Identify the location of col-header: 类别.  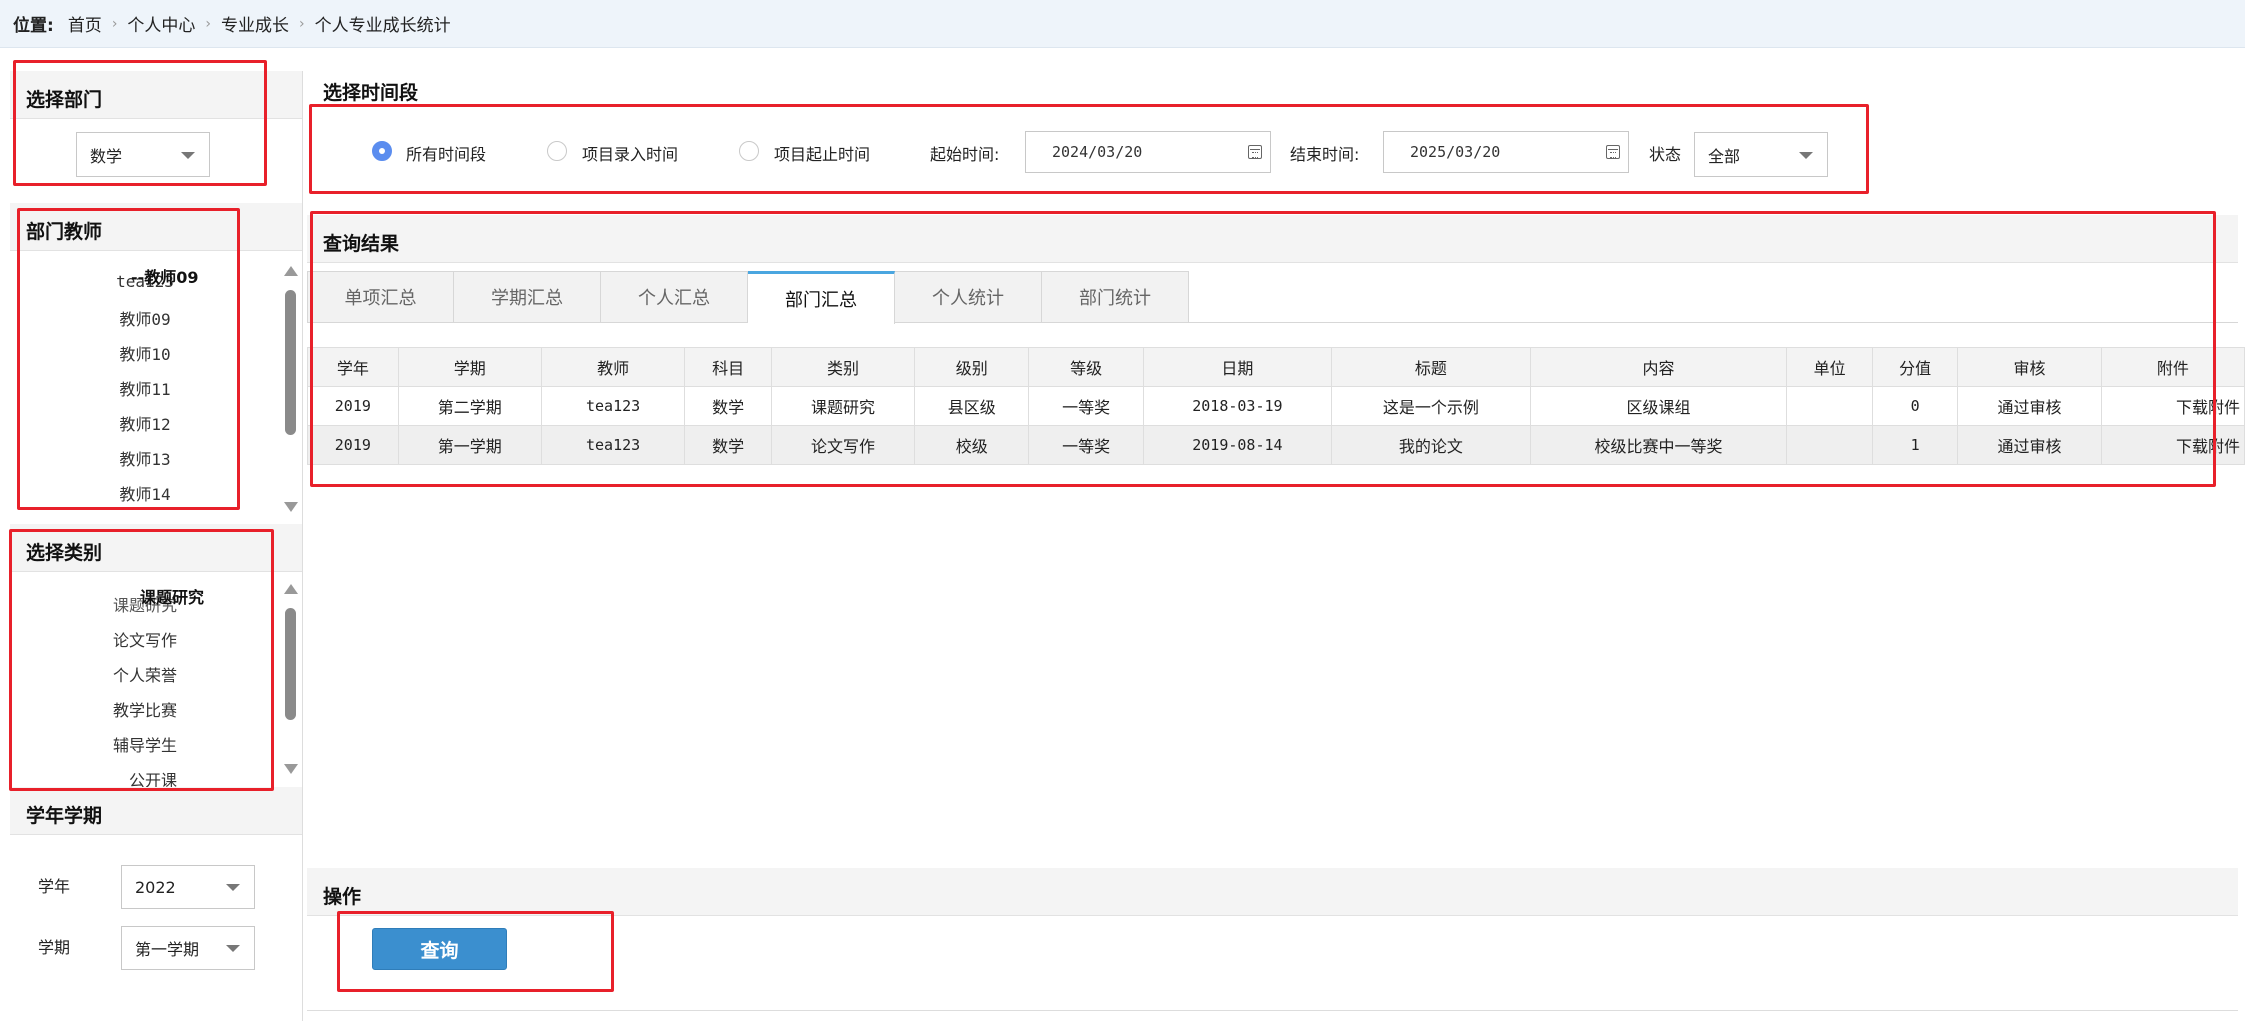
(843, 367).